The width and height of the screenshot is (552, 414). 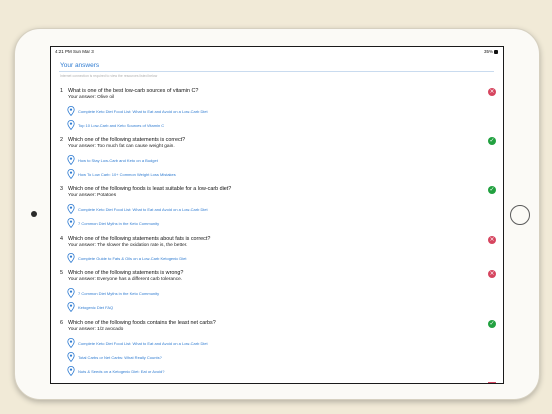 What do you see at coordinates (80, 65) in the screenshot?
I see `page-title: Your answers` at bounding box center [80, 65].